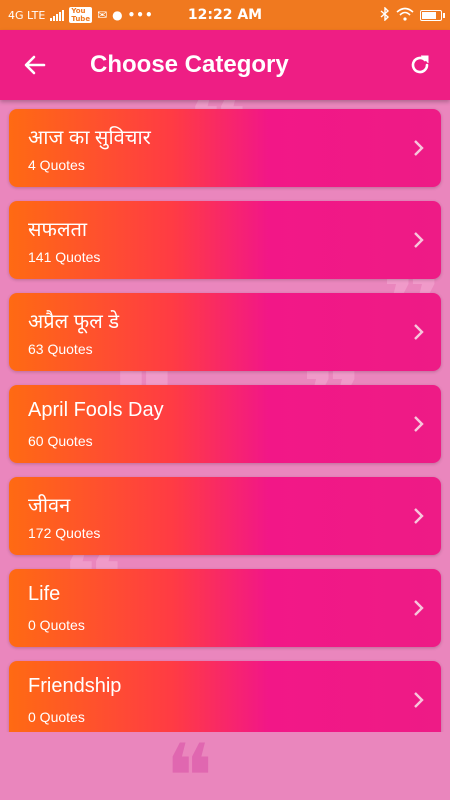 The width and height of the screenshot is (450, 800). Describe the element at coordinates (117, 15) in the screenshot. I see `chat-icon: ●` at that location.